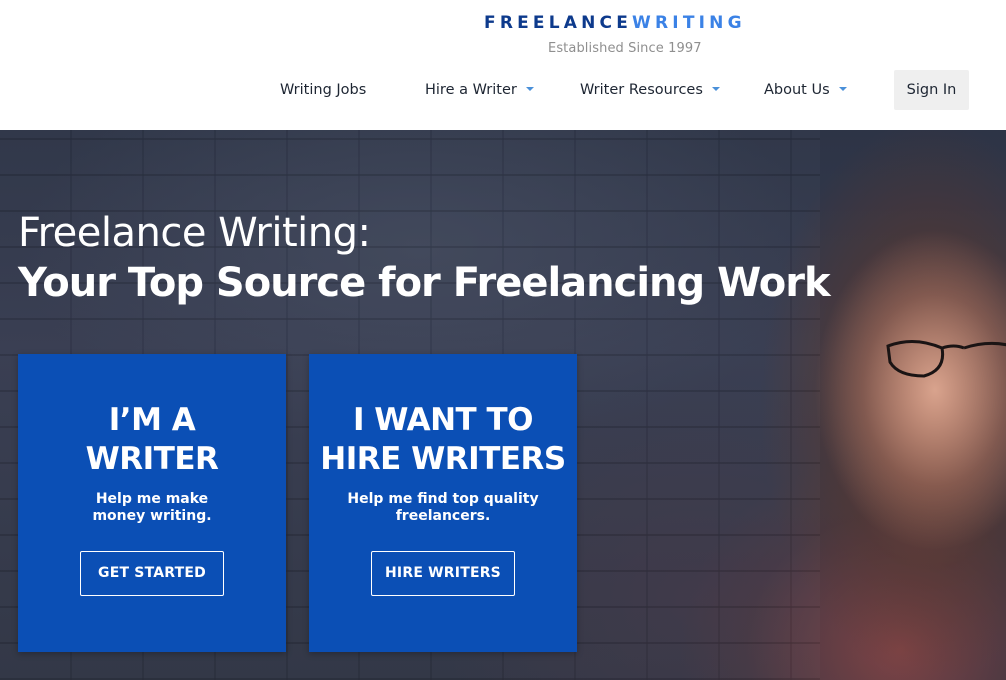  Describe the element at coordinates (443, 573) in the screenshot. I see `hire-writers-button: HIRE WRITERS` at that location.